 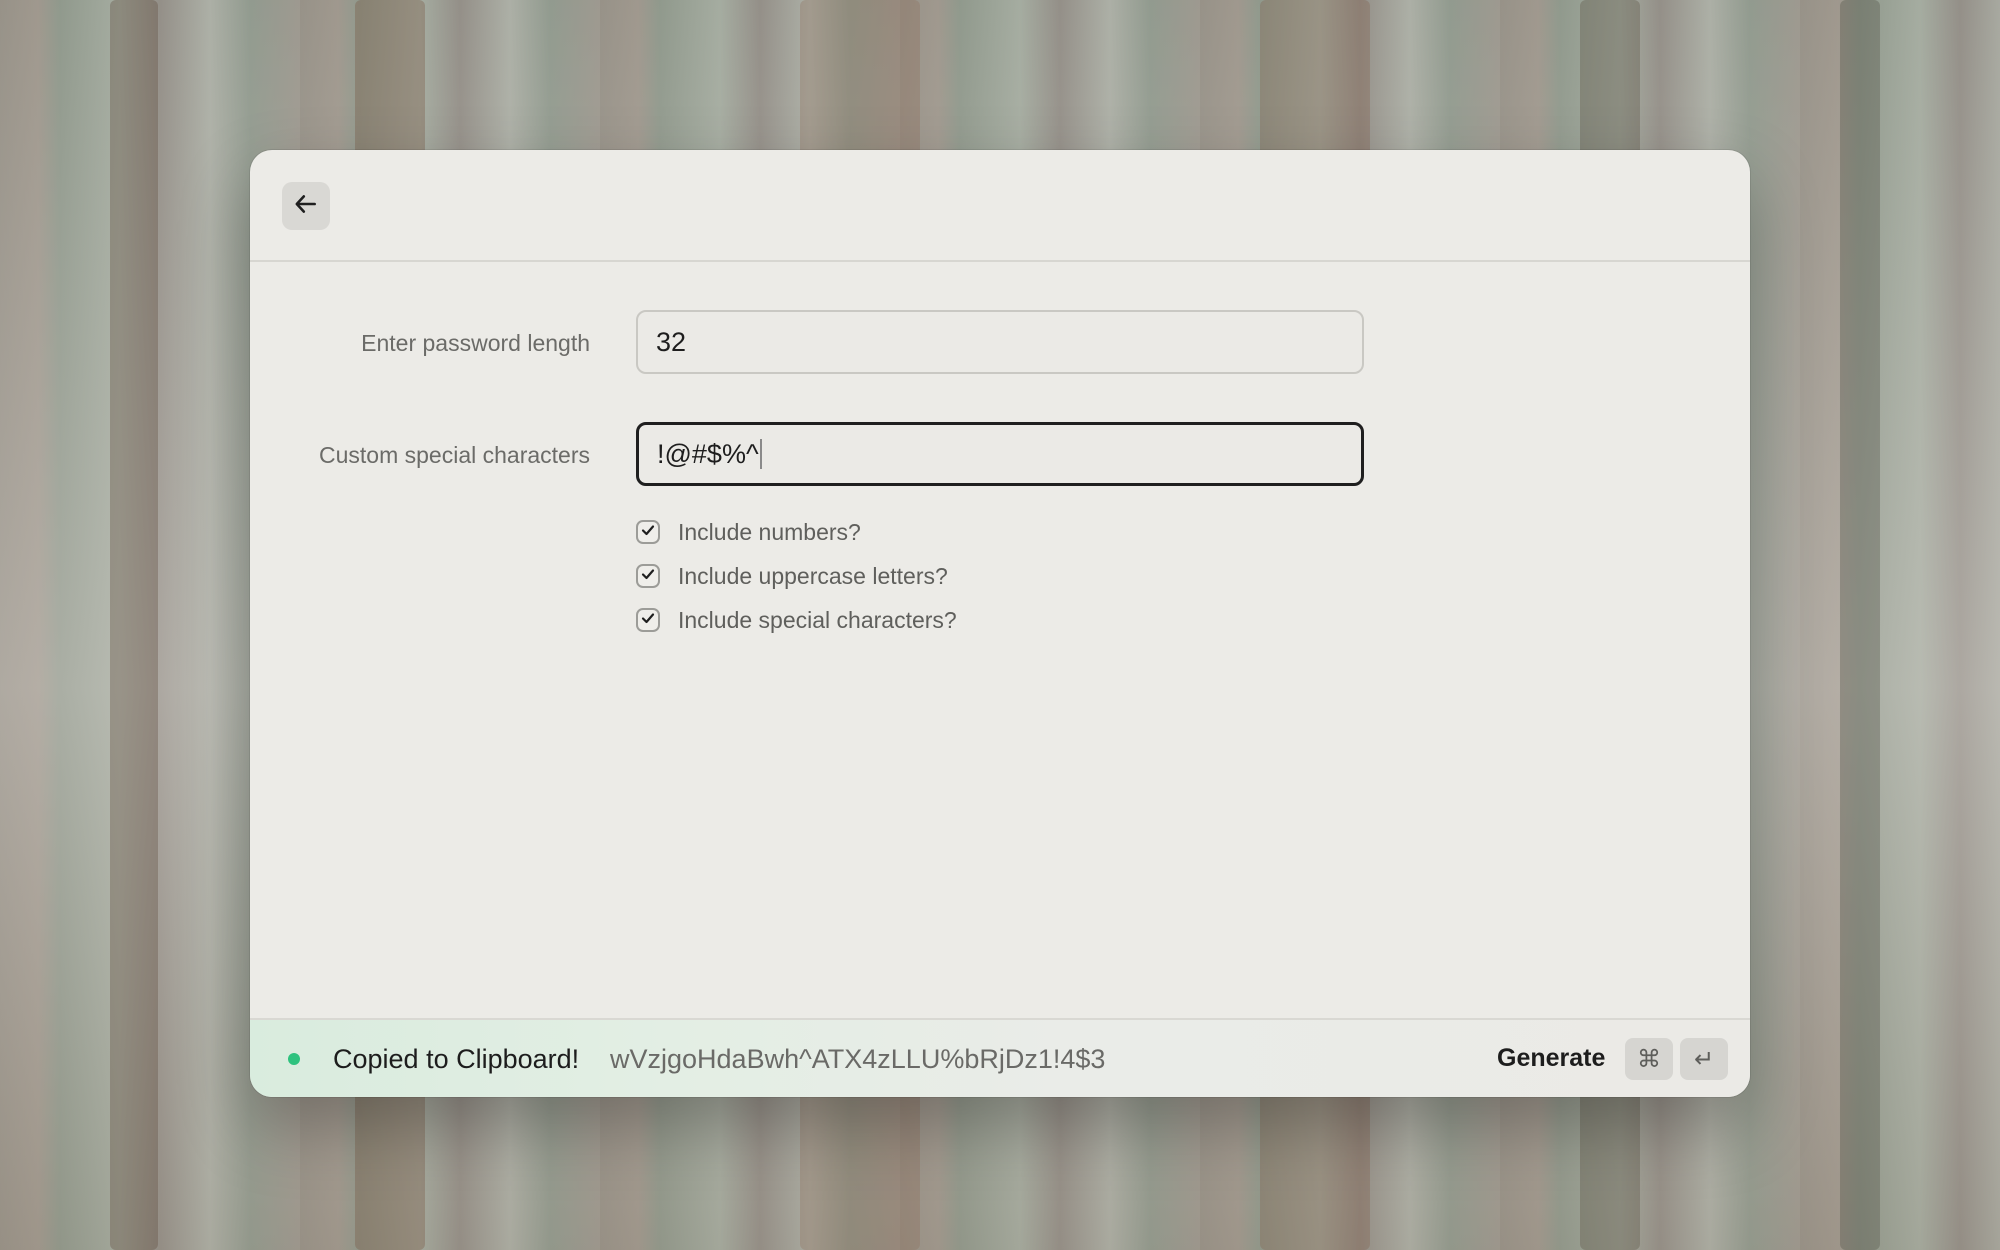 I want to click on text-caret, so click(x=760, y=454).